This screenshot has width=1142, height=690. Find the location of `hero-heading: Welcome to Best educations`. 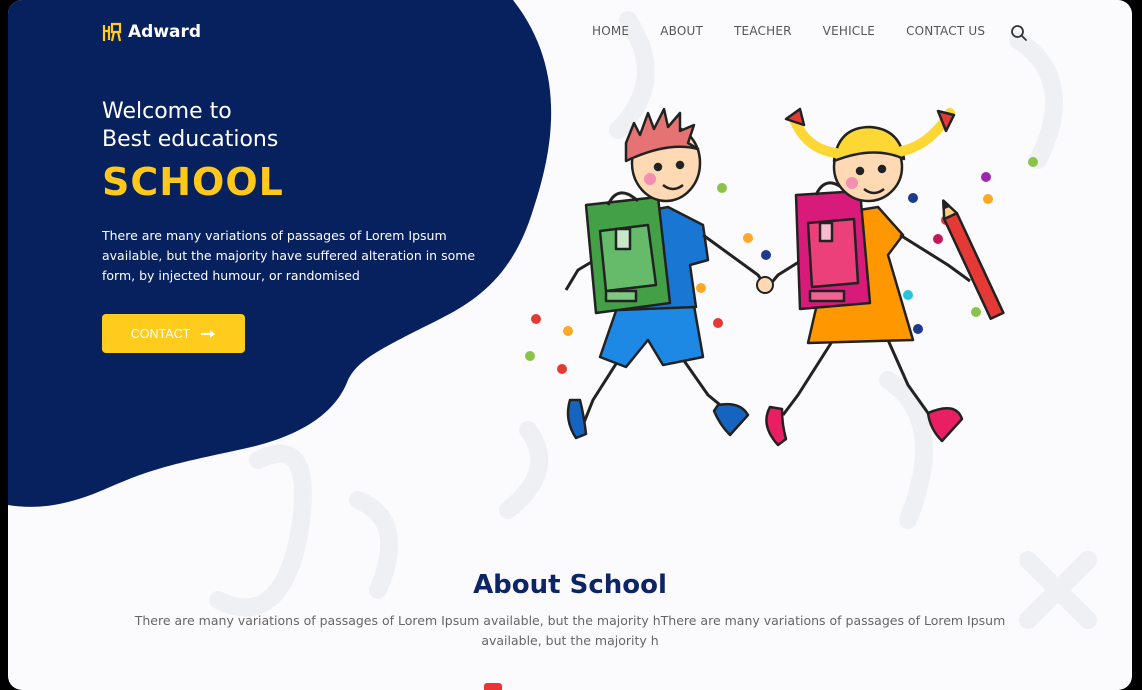

hero-heading: Welcome to Best educations is located at coordinates (190, 126).